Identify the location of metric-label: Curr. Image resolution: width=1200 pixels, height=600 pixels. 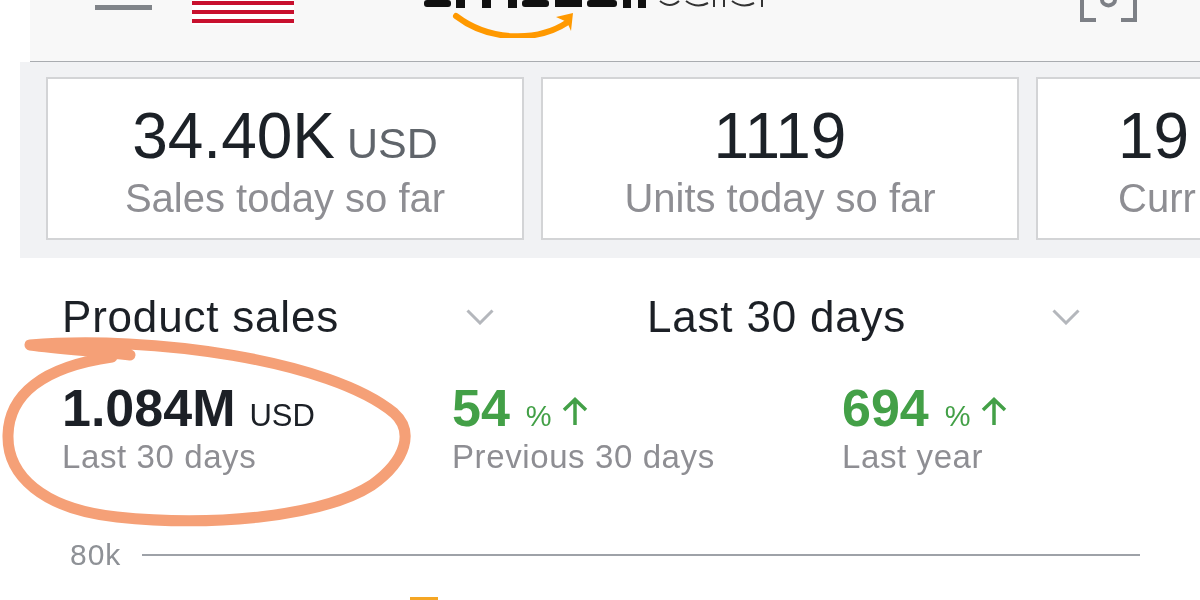
(1157, 198).